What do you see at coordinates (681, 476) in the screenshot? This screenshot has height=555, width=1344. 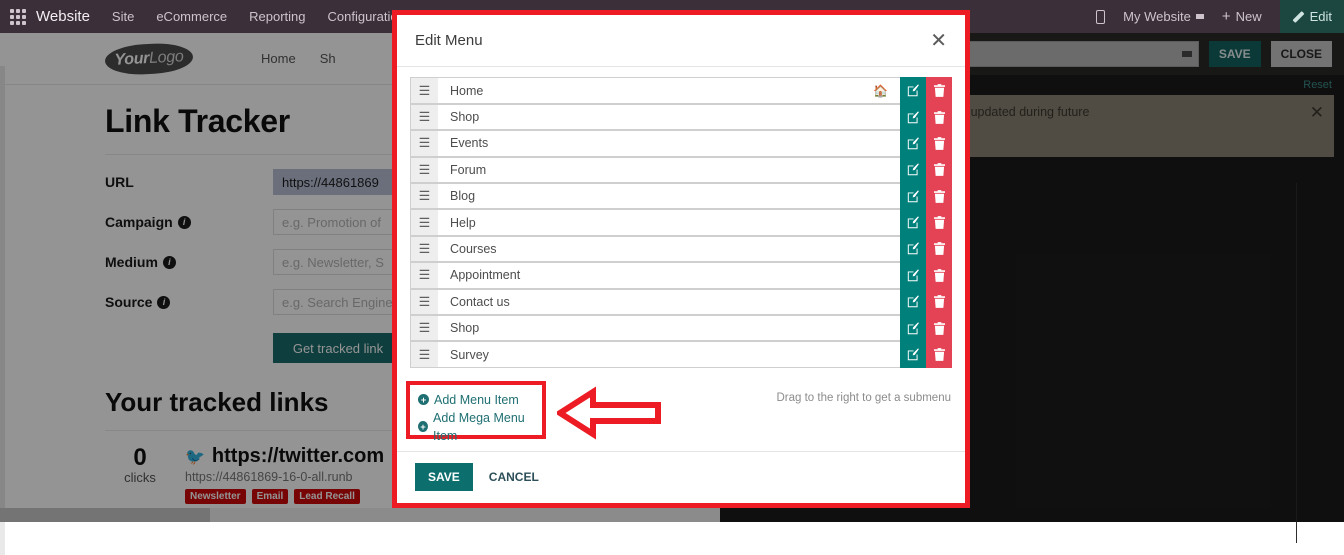 I see `dialog-footer: SAVE CANCEL` at bounding box center [681, 476].